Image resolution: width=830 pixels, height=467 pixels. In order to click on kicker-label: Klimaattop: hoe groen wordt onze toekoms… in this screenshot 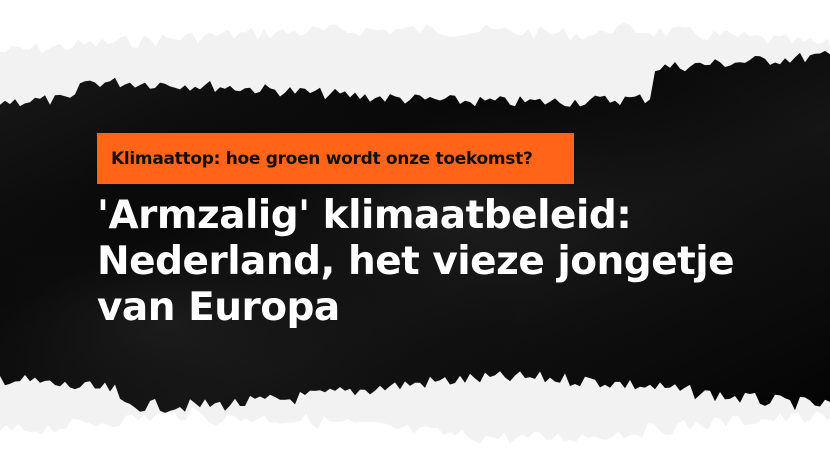, I will do `click(335, 158)`.